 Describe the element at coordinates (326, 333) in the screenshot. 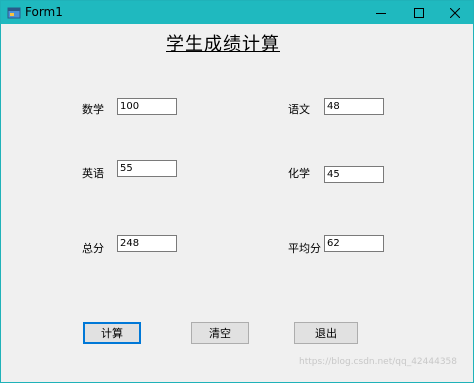

I see `exit-button: 退出` at that location.